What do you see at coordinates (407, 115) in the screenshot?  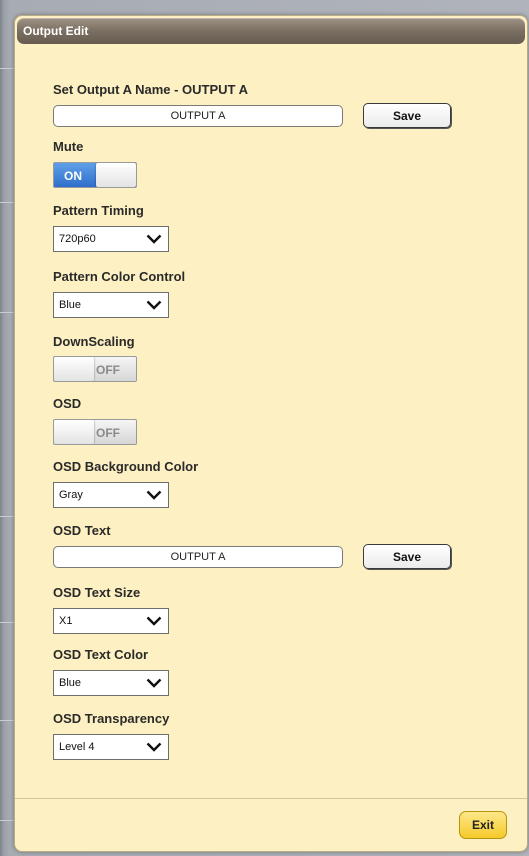 I see `save-name-button: Save` at bounding box center [407, 115].